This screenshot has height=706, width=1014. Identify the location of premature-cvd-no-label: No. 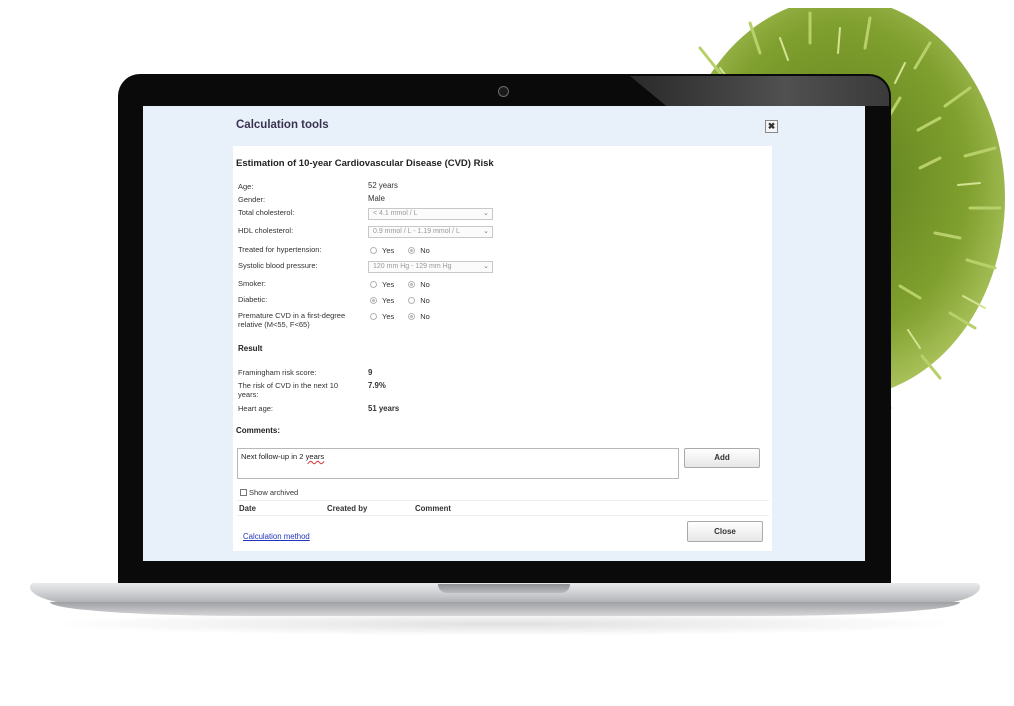
(425, 316).